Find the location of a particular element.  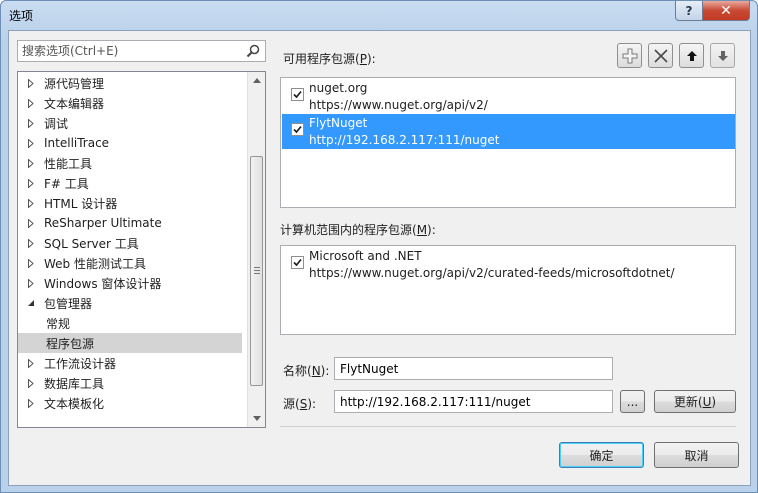

tree-item-label: 文本模板化 is located at coordinates (74, 403).